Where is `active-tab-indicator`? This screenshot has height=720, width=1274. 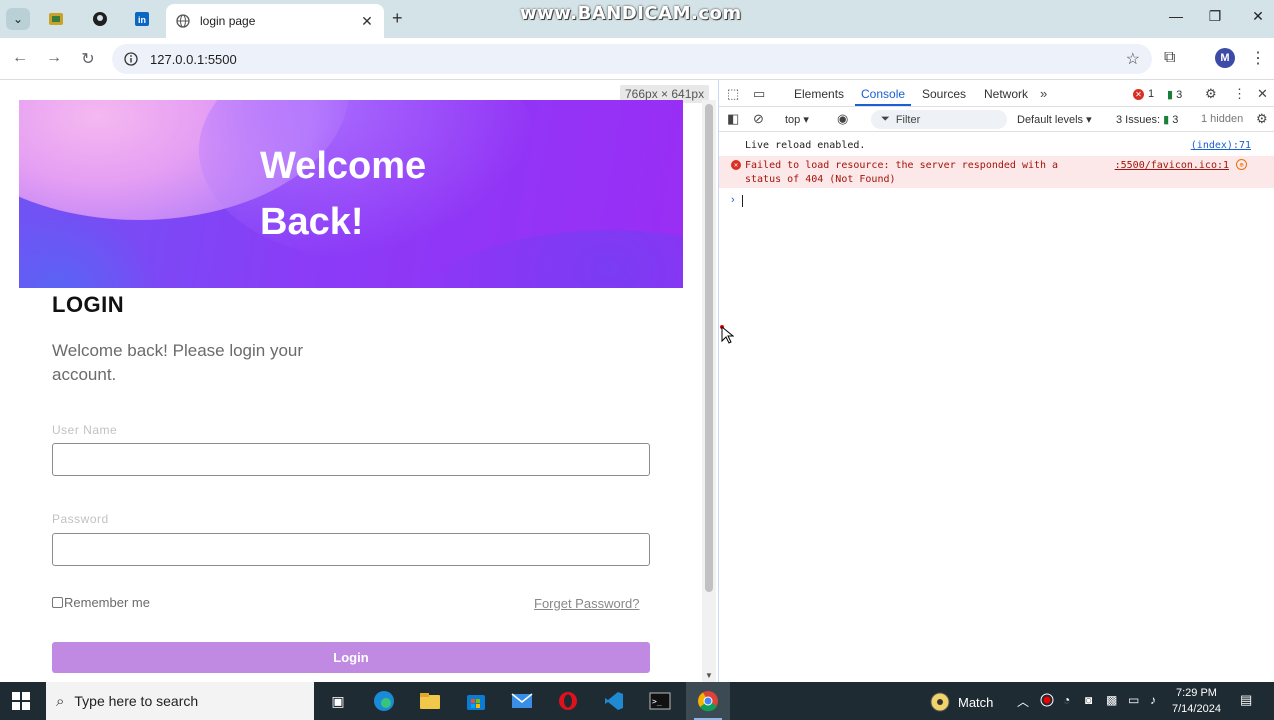
active-tab-indicator is located at coordinates (883, 105).